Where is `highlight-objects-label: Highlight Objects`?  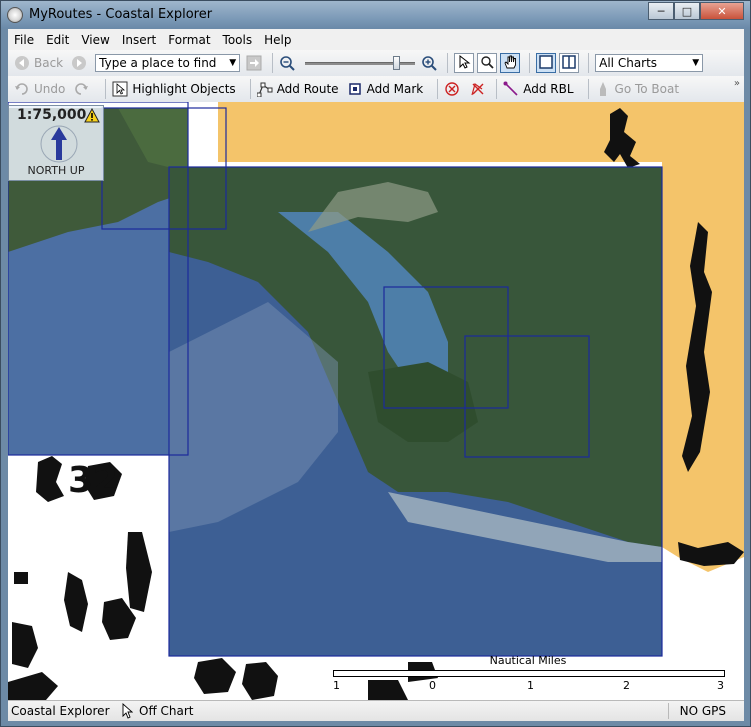
highlight-objects-label: Highlight Objects is located at coordinates (184, 89).